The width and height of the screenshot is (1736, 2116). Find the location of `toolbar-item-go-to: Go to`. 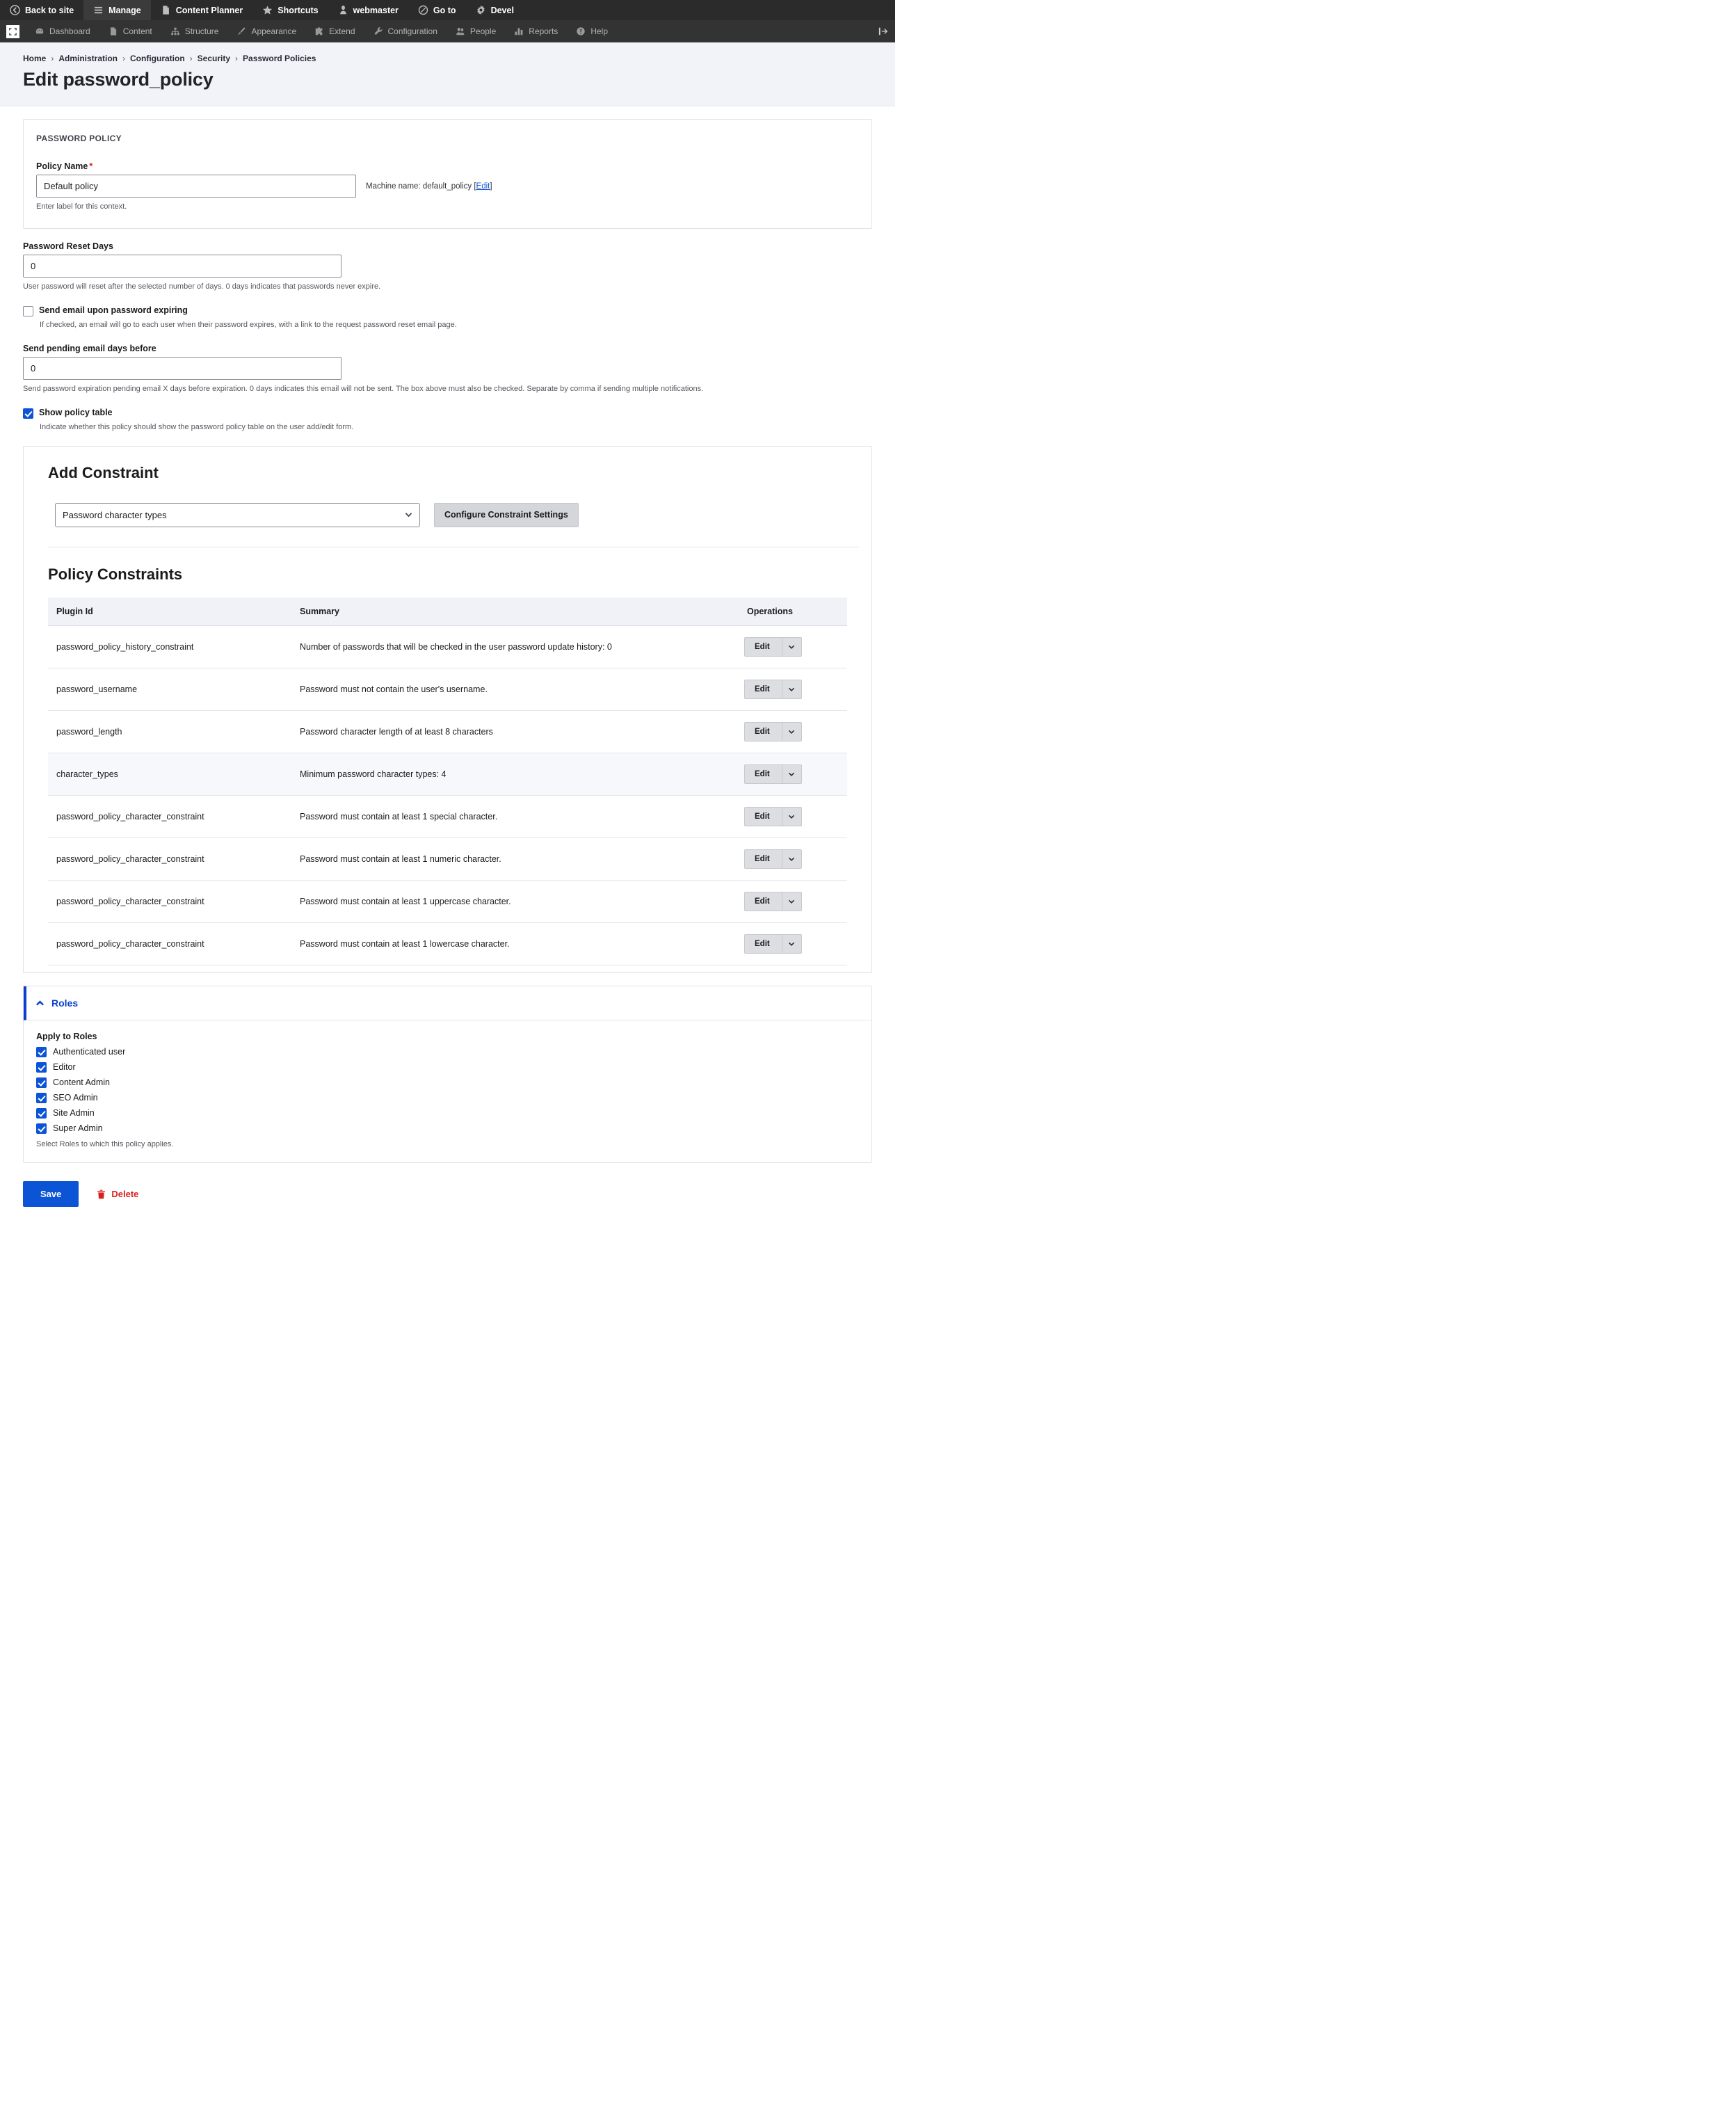

toolbar-item-go-to: Go to is located at coordinates (437, 10).